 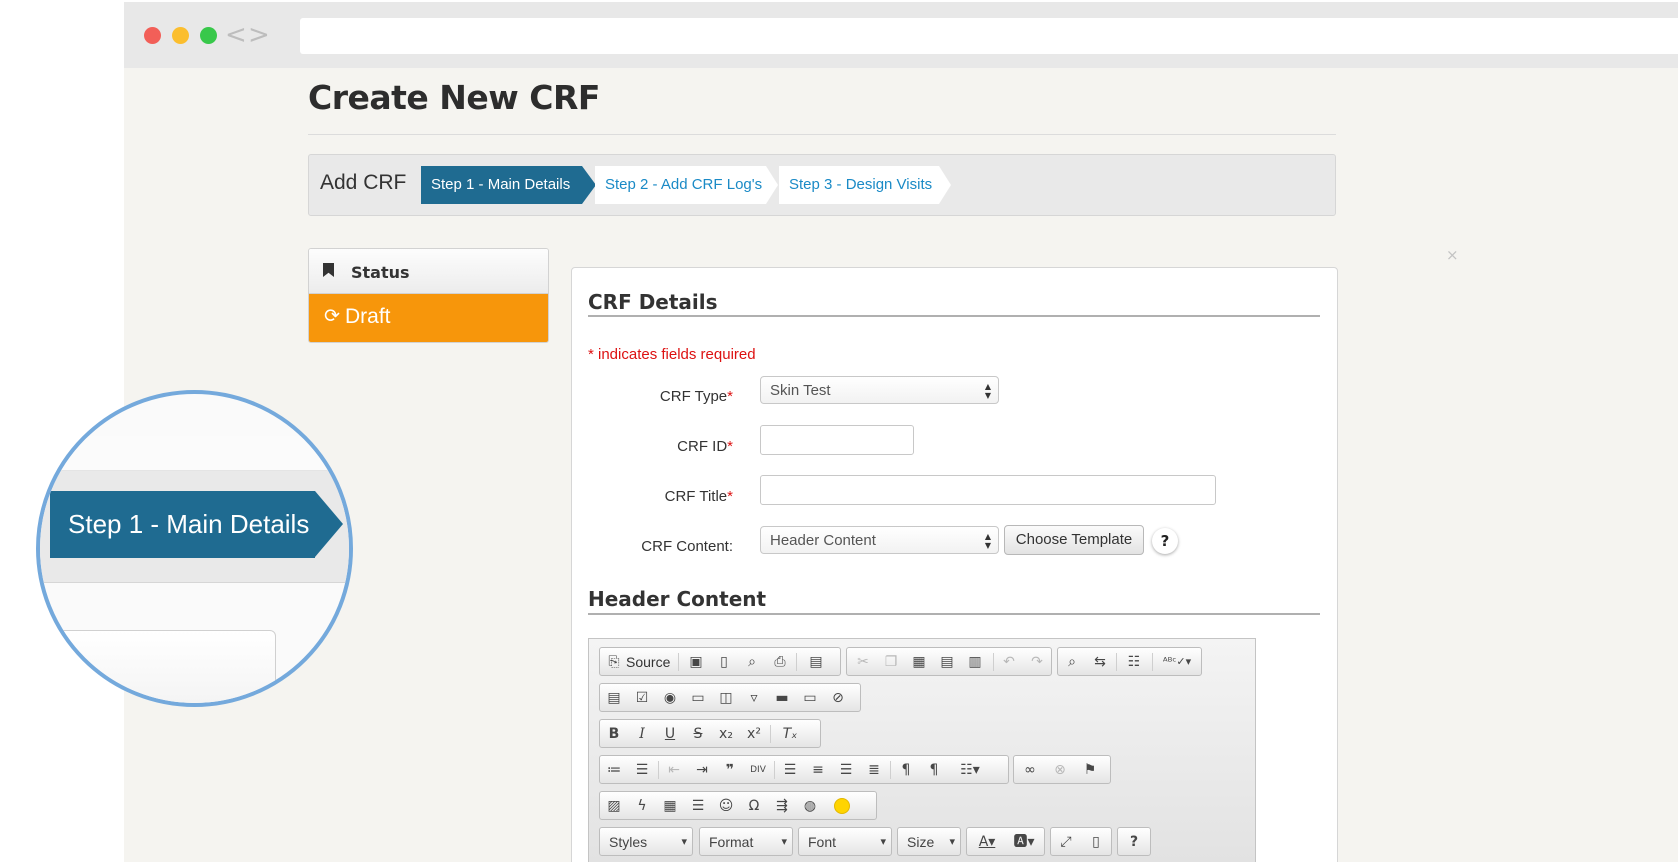 What do you see at coordinates (790, 770) in the screenshot?
I see `align-left-icon: ☰` at bounding box center [790, 770].